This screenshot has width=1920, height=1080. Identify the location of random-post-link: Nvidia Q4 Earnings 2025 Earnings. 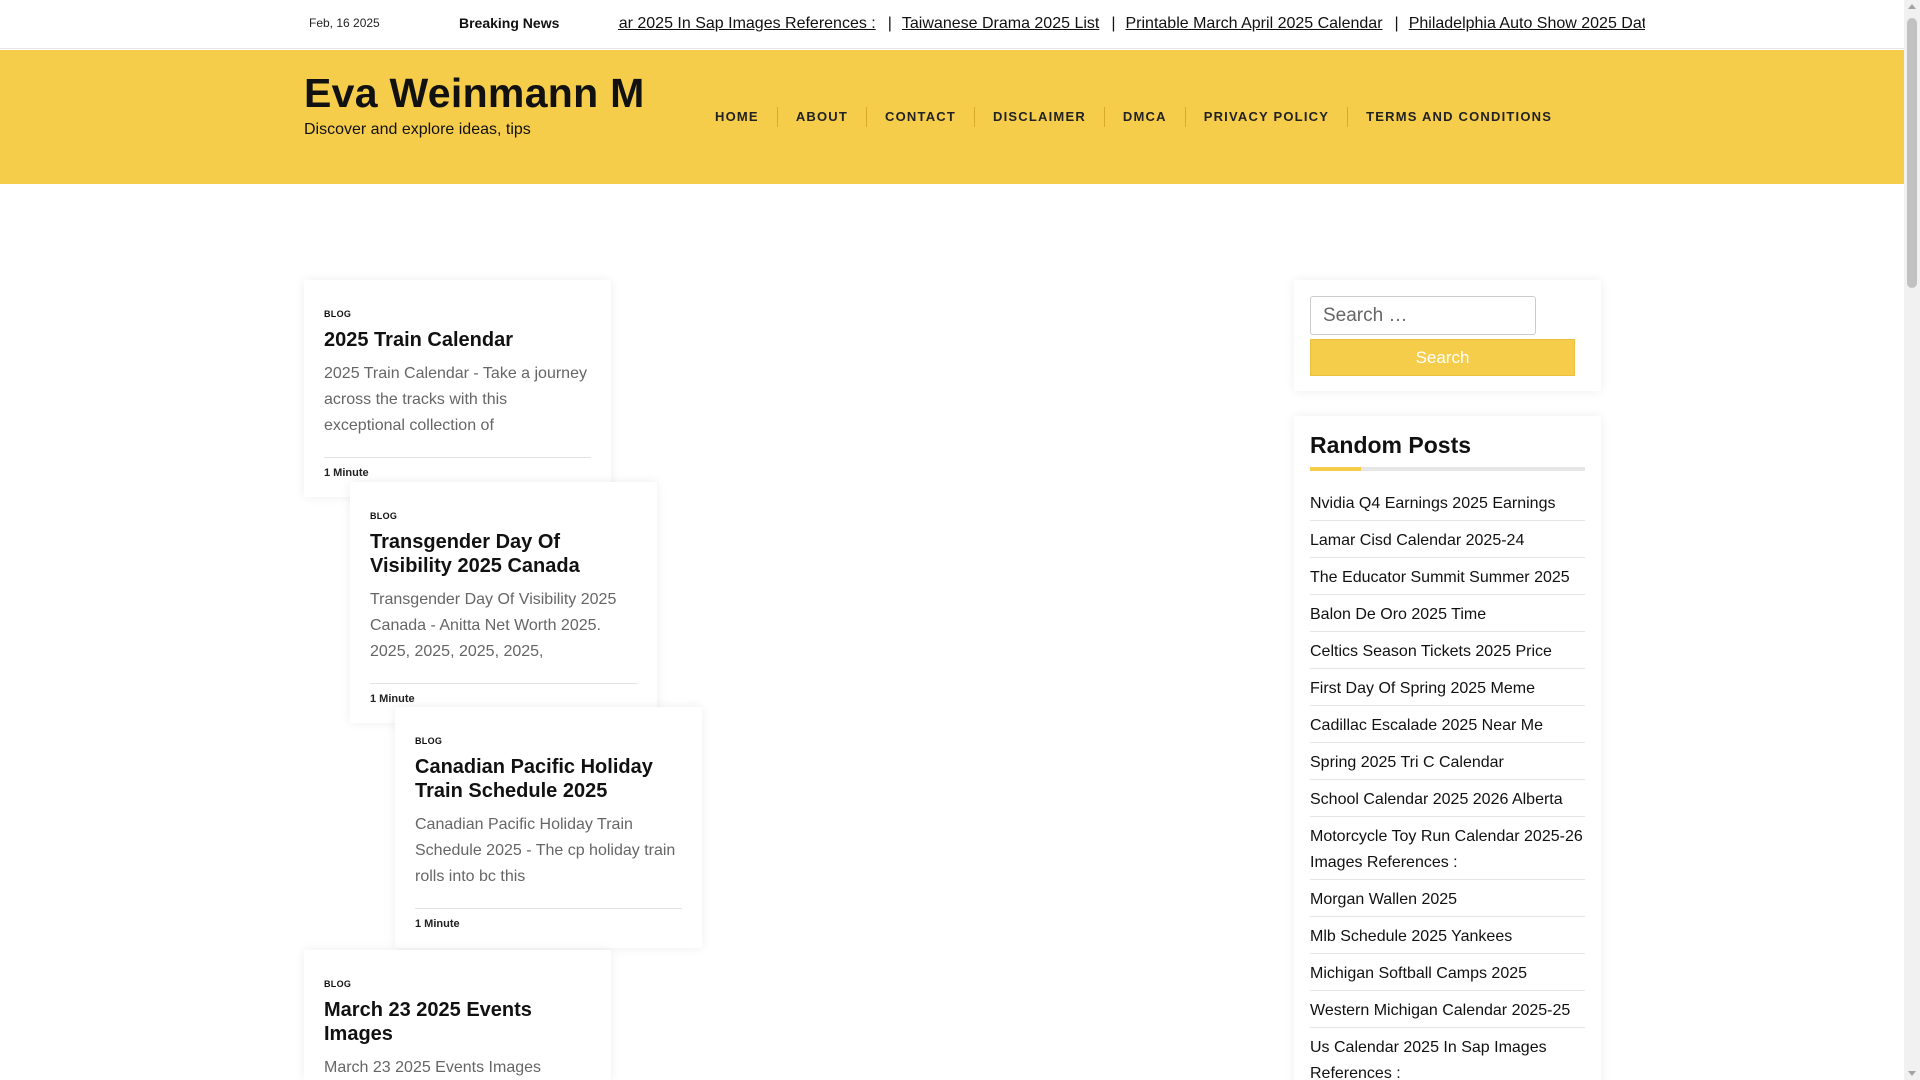
(1447, 505).